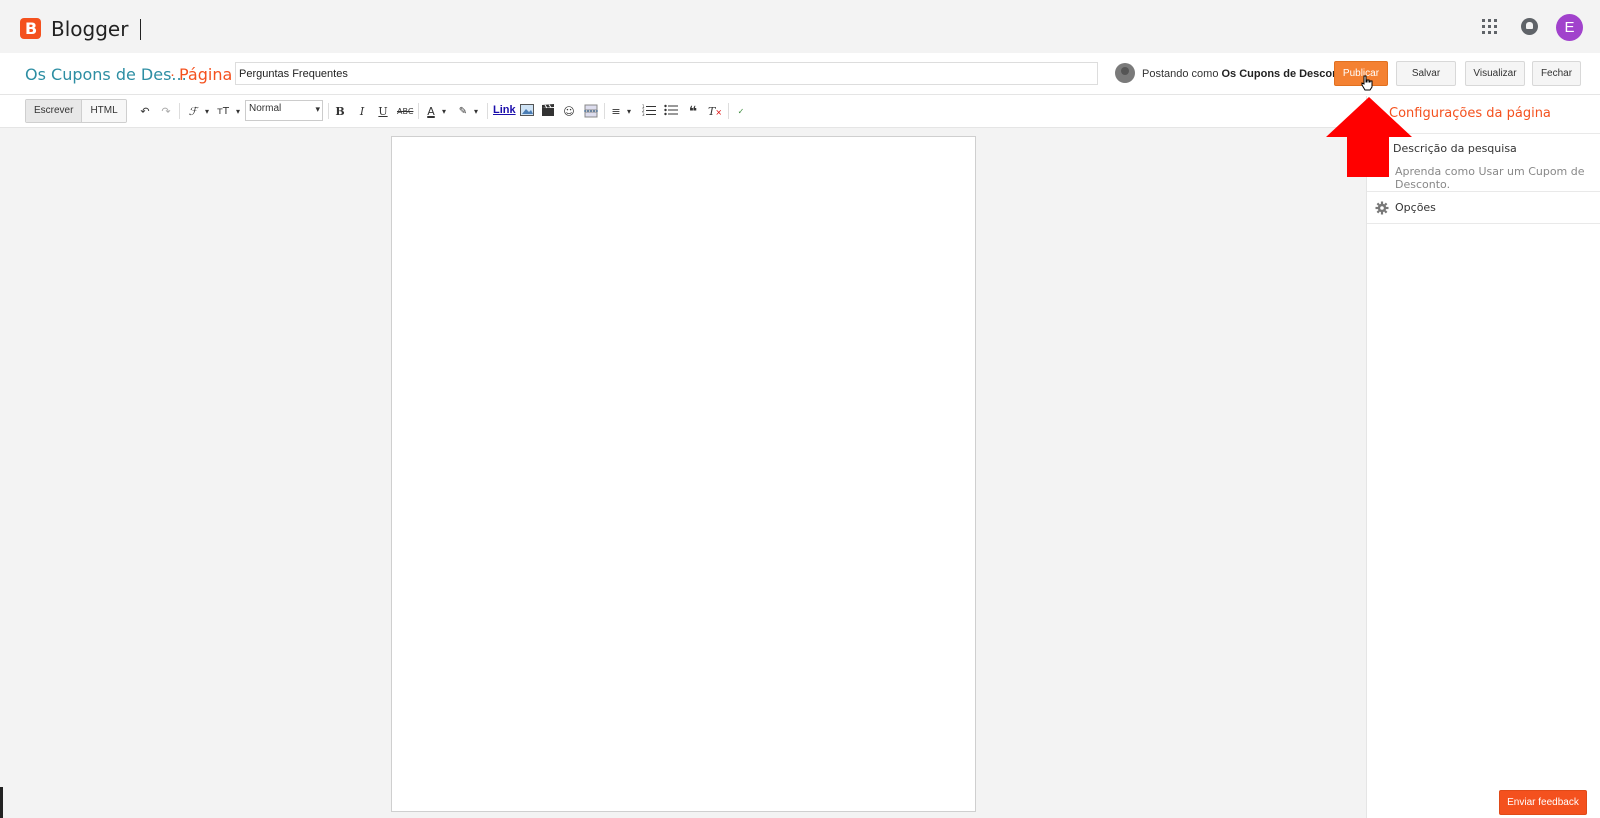 The image size is (1600, 818). I want to click on paragraph-format-select: Normal, so click(284, 110).